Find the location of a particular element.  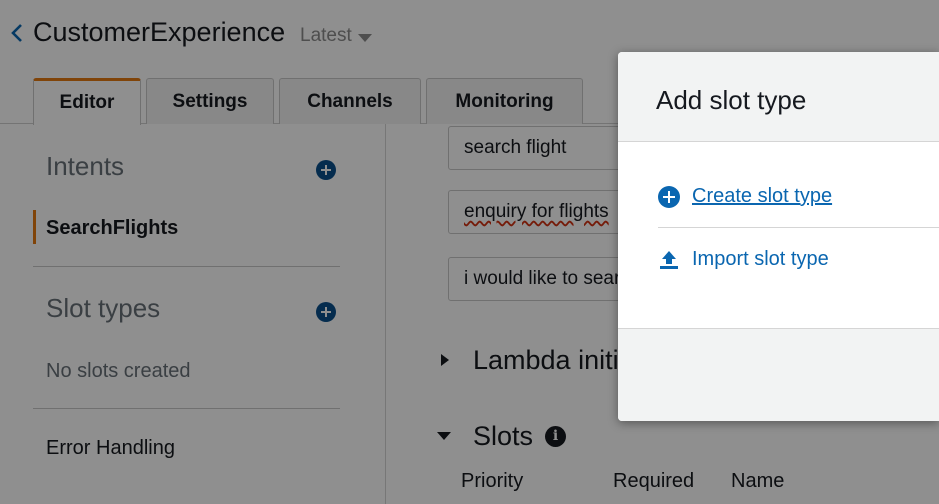

plus-circle-icon is located at coordinates (669, 196).